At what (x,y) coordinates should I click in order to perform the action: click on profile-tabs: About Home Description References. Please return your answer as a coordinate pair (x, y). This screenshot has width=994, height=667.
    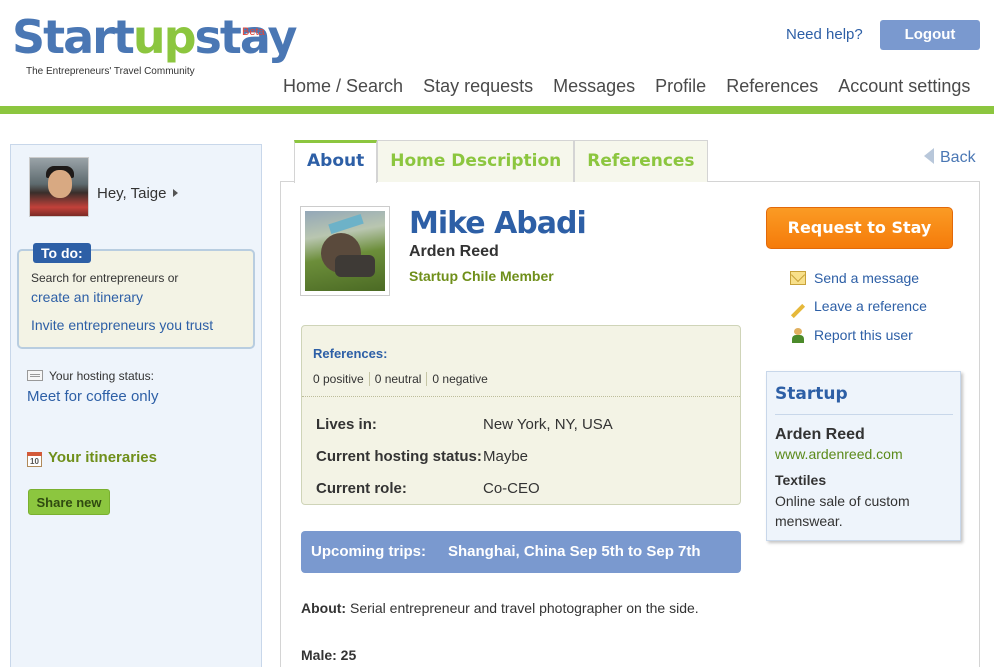
    Looking at the image, I should click on (501, 161).